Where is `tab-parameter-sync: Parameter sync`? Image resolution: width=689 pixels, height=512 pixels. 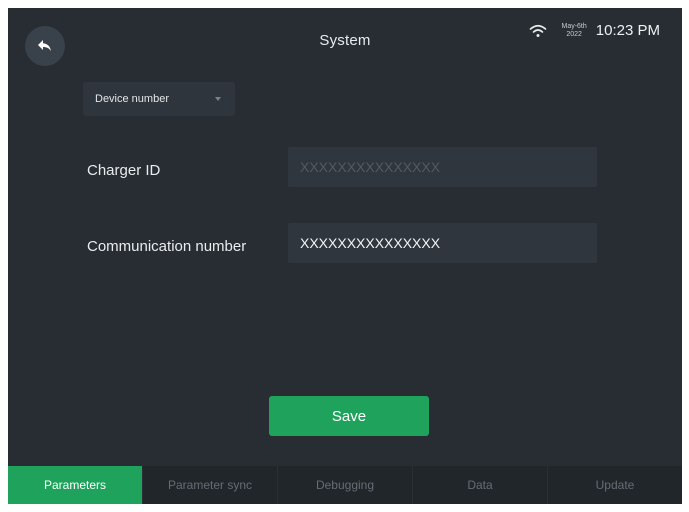
tab-parameter-sync: Parameter sync is located at coordinates (209, 485).